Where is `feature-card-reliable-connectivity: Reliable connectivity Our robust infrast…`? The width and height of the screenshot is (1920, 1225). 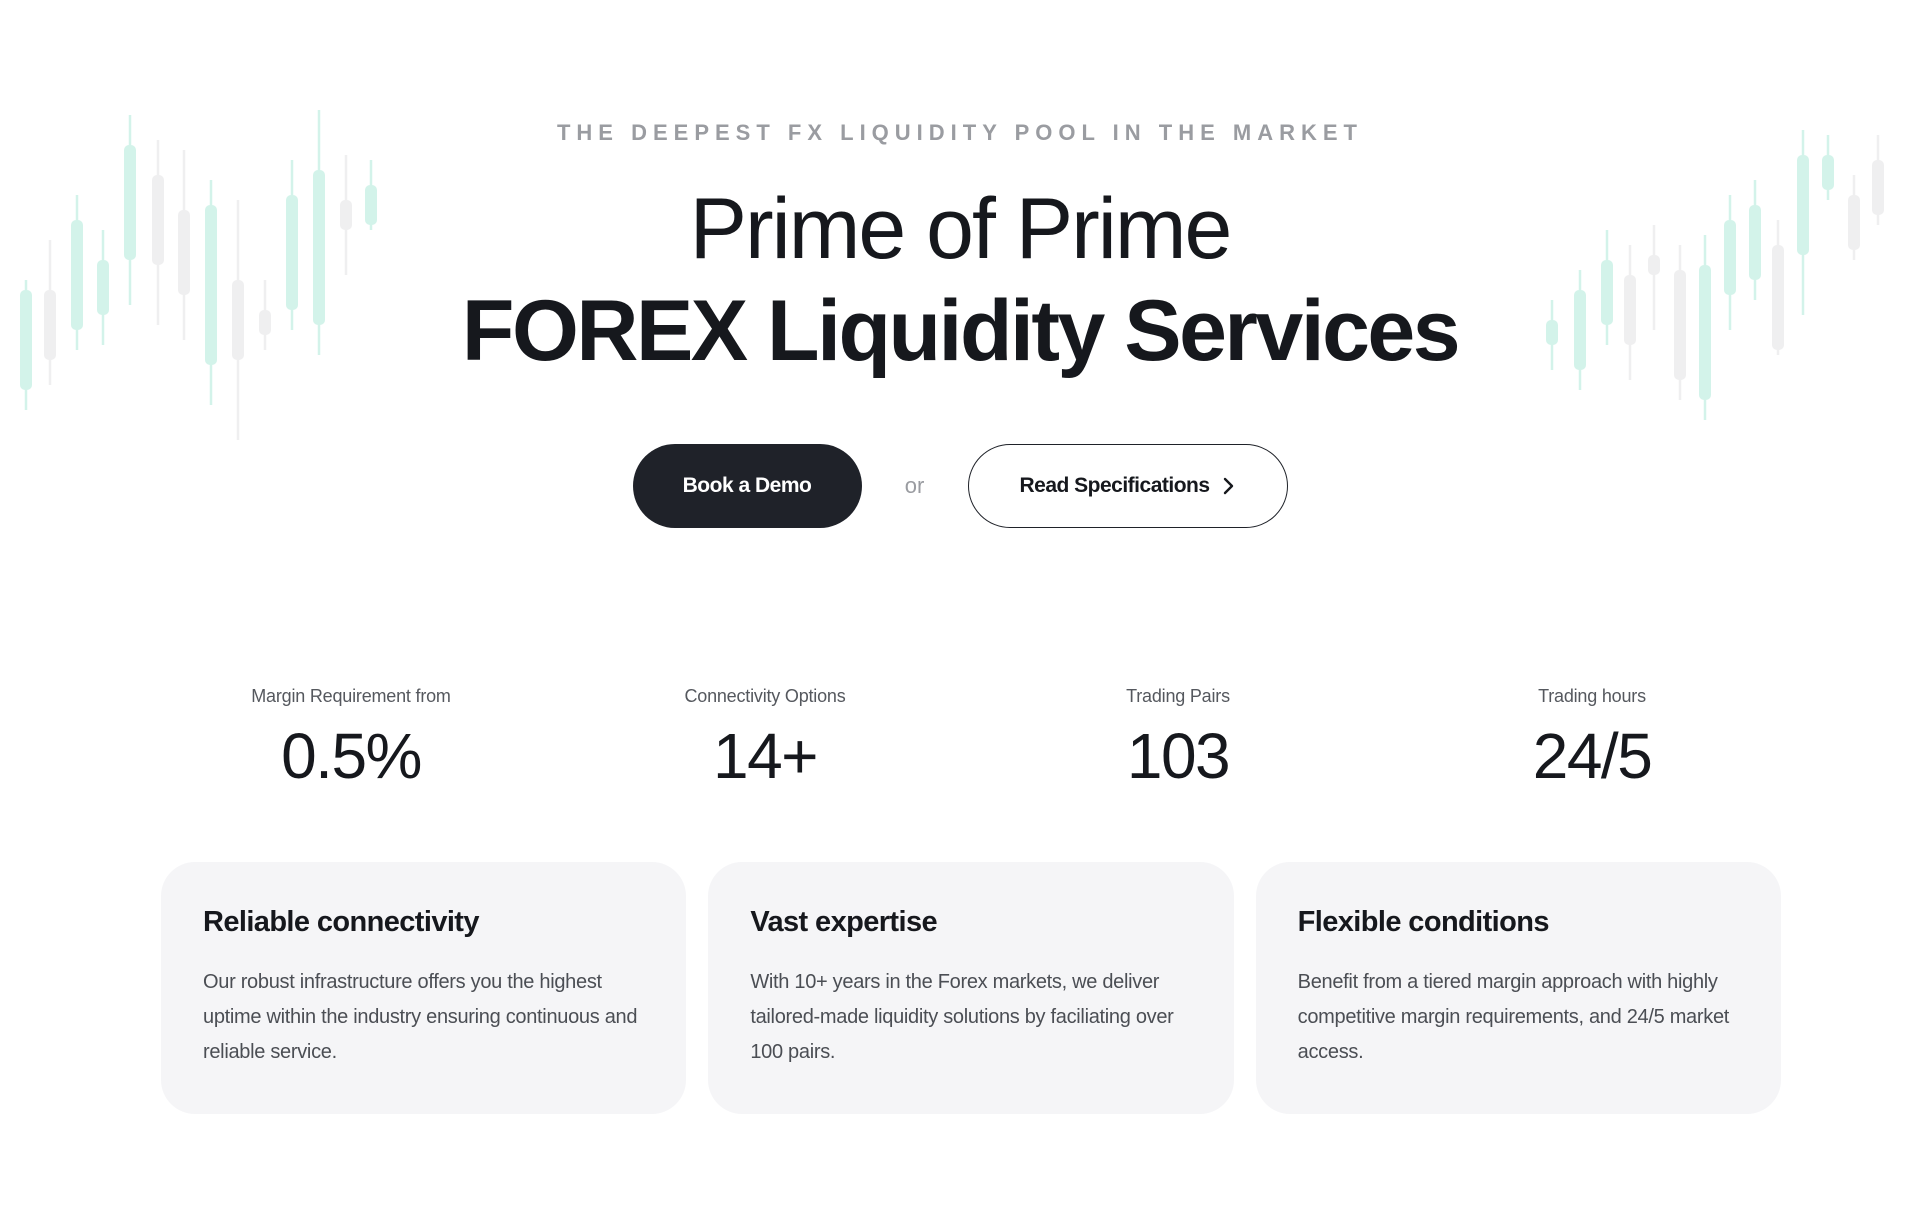 feature-card-reliable-connectivity: Reliable connectivity Our robust infrast… is located at coordinates (424, 988).